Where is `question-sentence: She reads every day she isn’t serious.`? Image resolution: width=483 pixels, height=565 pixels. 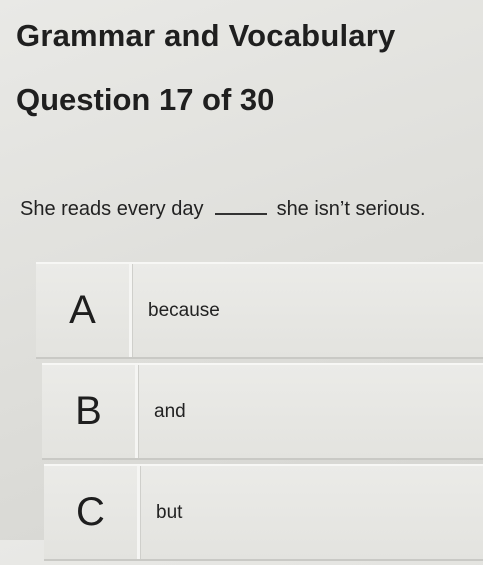
question-sentence: She reads every day she isn’t serious. is located at coordinates (223, 209).